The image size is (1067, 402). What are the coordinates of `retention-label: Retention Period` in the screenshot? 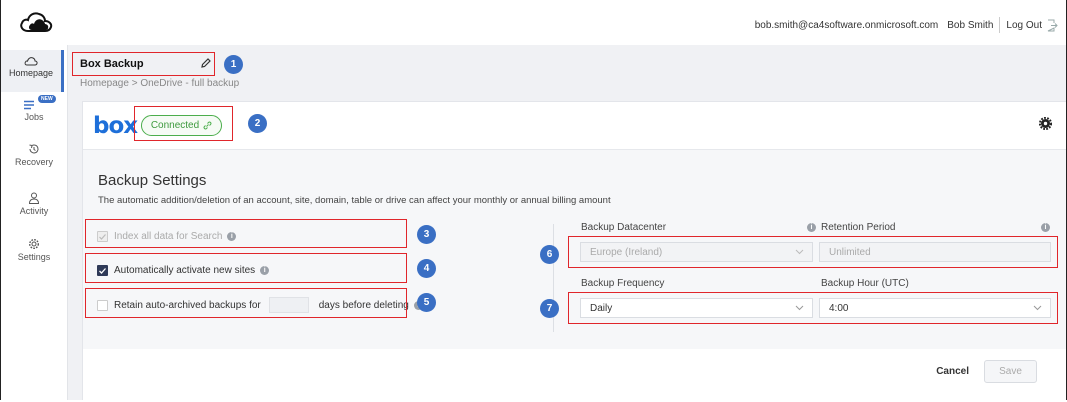 It's located at (858, 227).